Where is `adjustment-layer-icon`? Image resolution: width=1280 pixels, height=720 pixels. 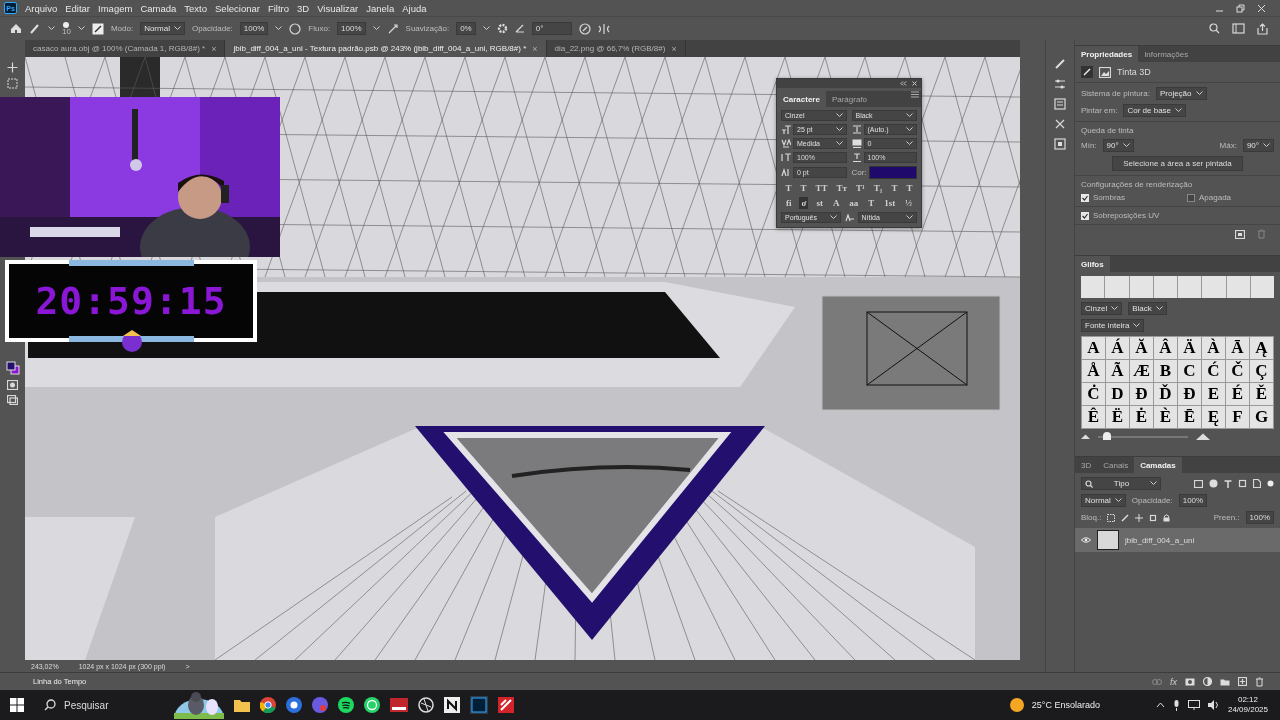
adjustment-layer-icon is located at coordinates (1207, 681).